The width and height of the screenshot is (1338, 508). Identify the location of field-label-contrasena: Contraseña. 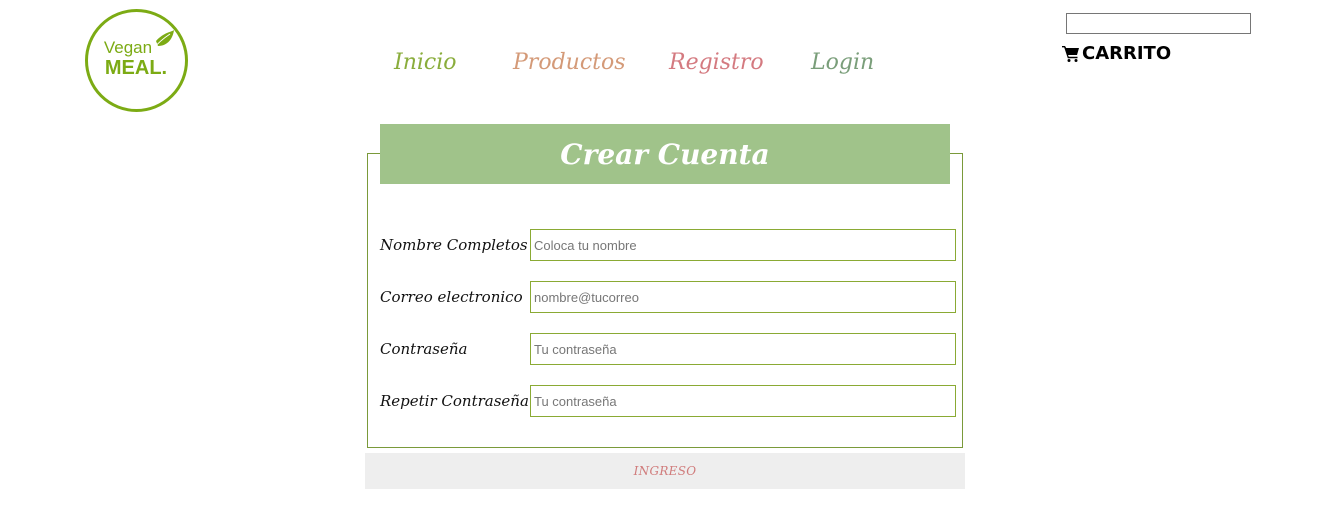
(424, 349).